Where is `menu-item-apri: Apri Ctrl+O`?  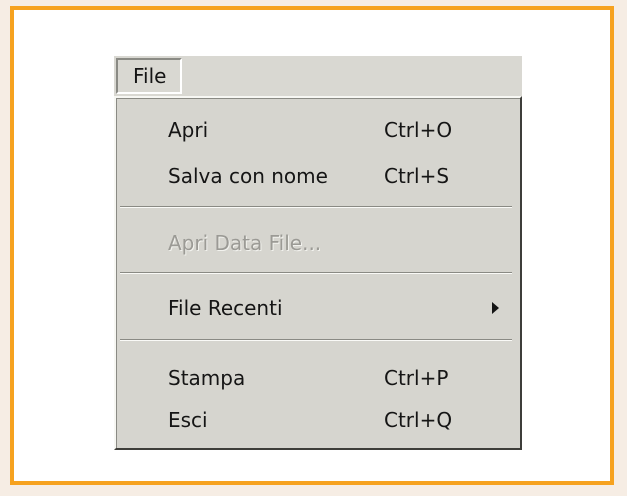 menu-item-apri: Apri Ctrl+O is located at coordinates (318, 130).